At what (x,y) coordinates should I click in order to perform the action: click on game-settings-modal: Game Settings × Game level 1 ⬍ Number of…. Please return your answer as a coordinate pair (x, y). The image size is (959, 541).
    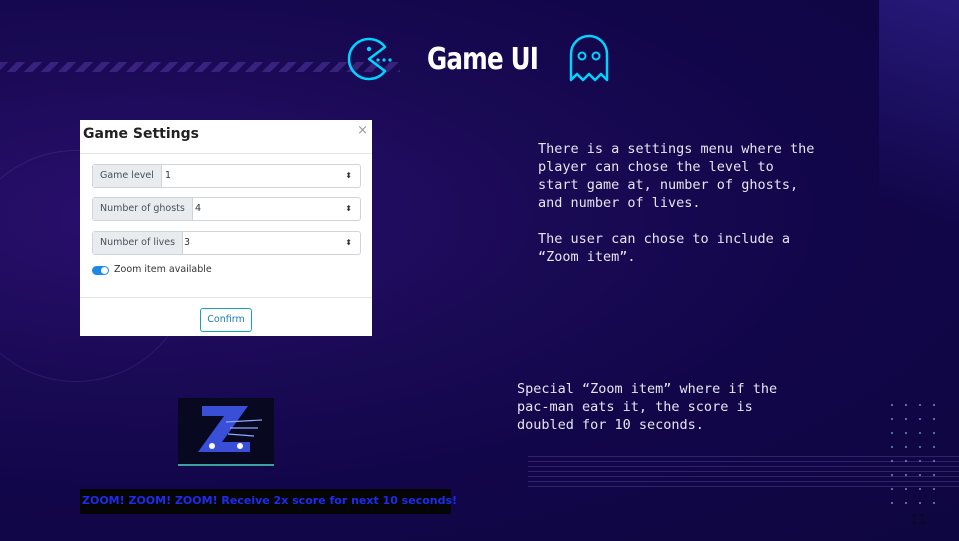
    Looking at the image, I should click on (226, 228).